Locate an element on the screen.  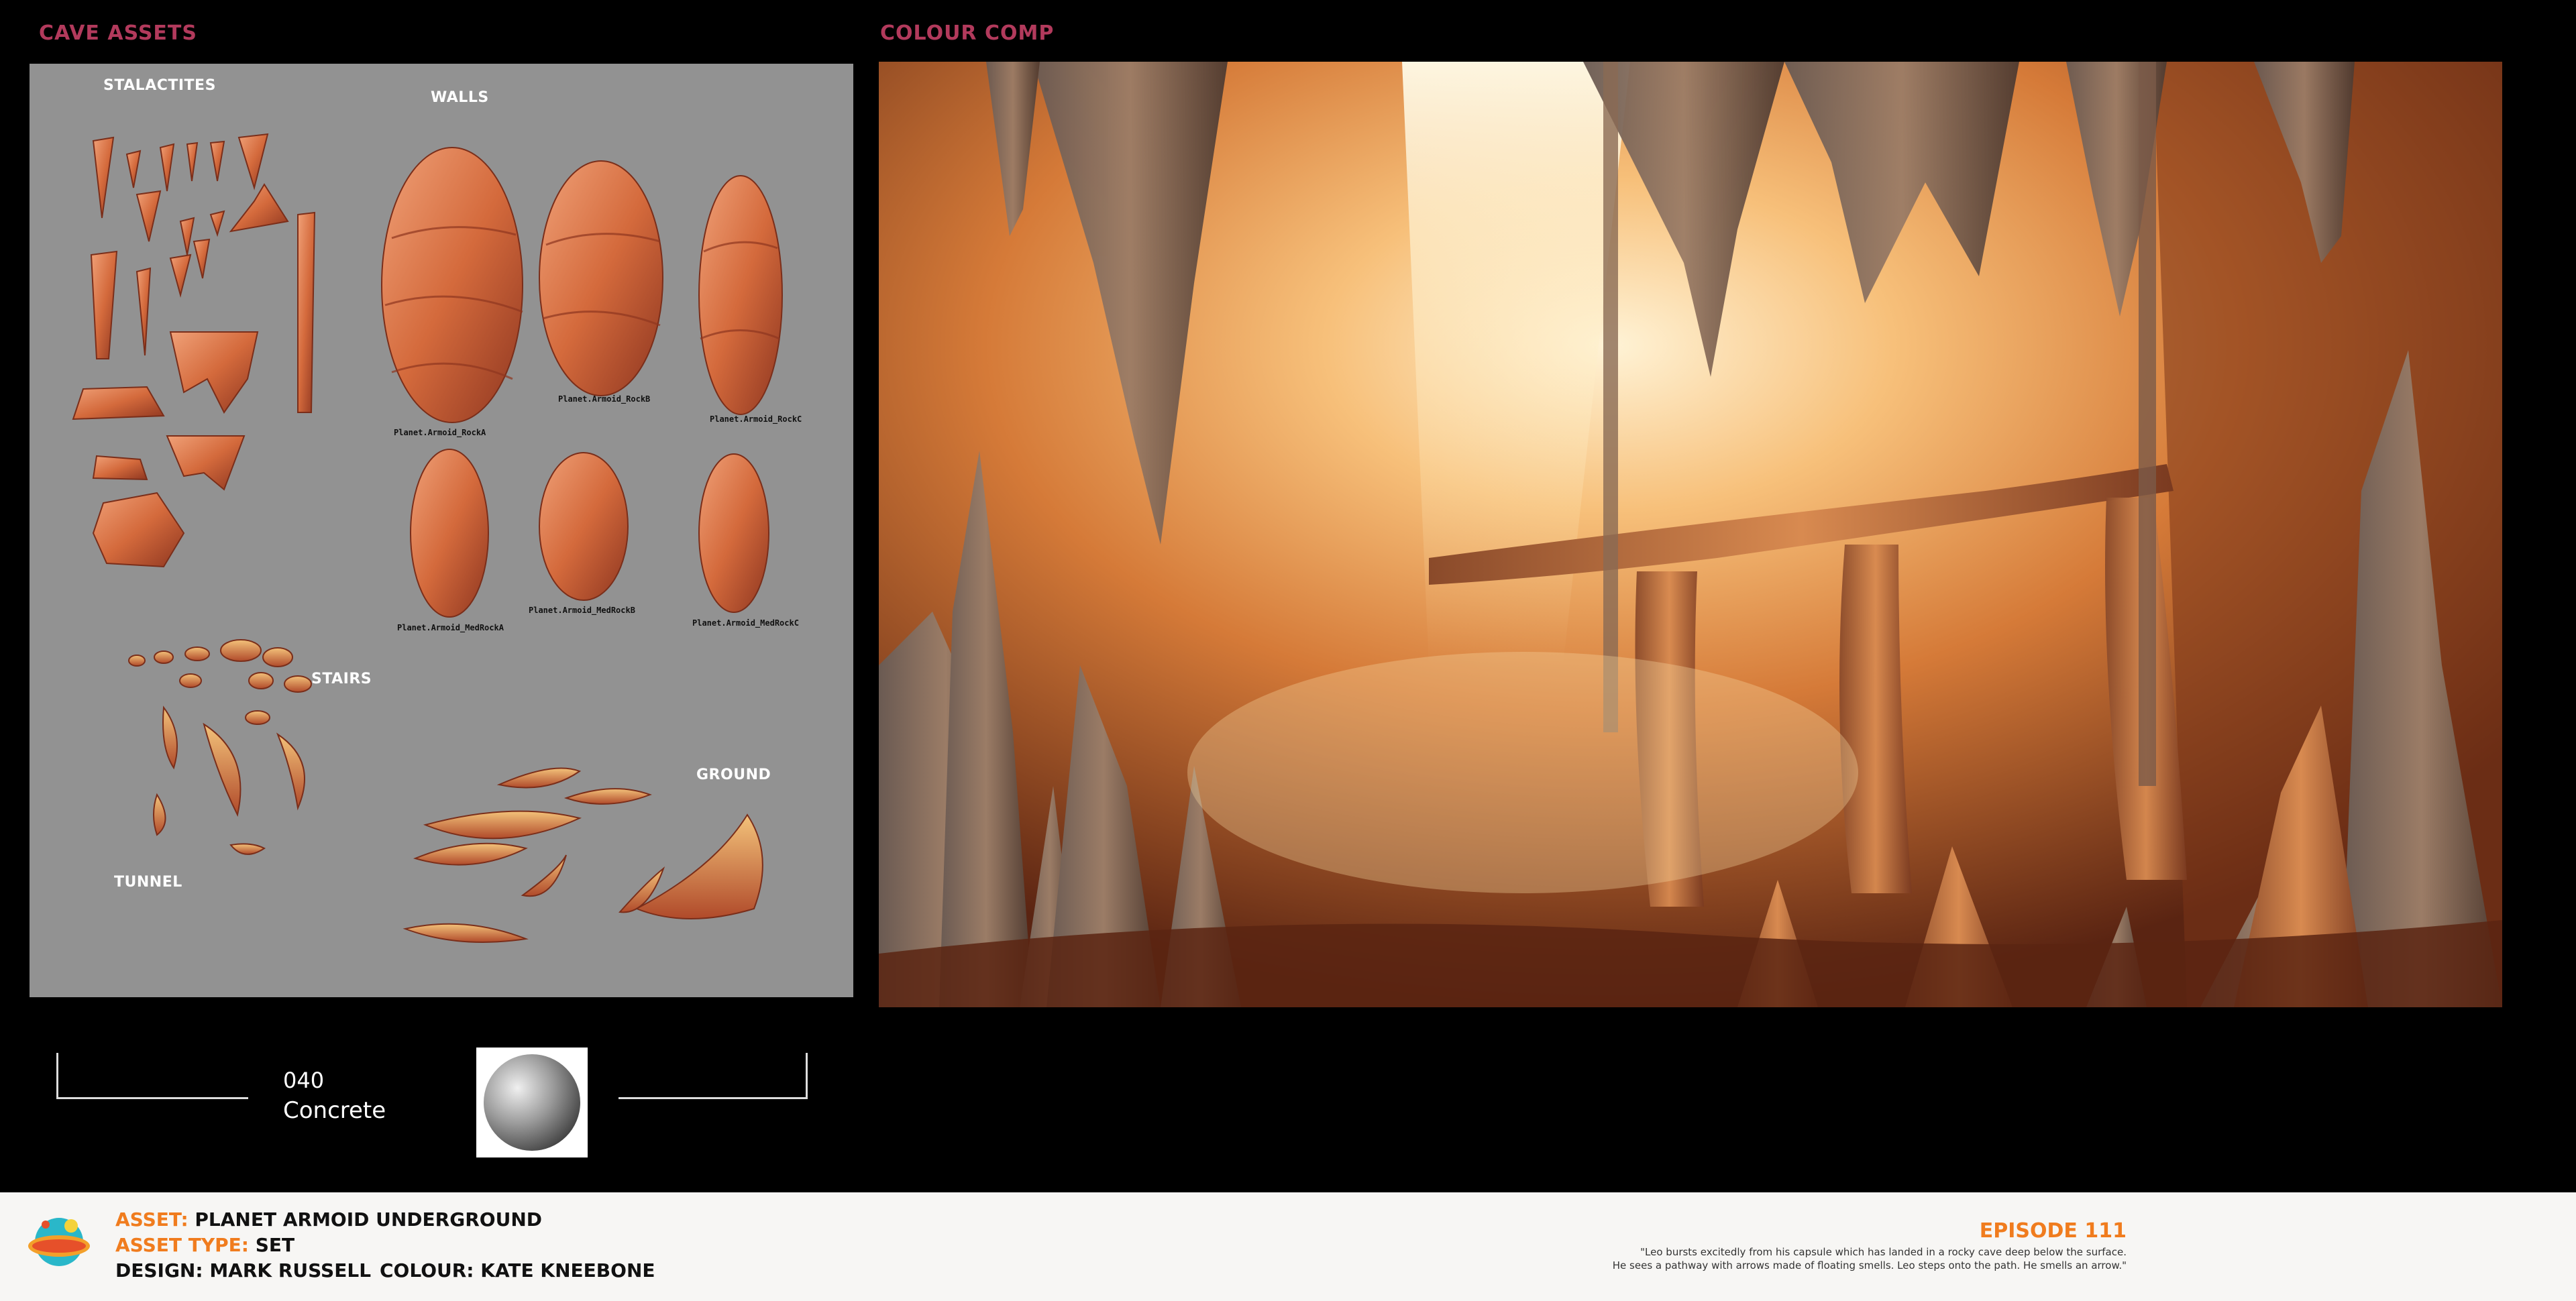
stairs-group is located at coordinates (220, 747).